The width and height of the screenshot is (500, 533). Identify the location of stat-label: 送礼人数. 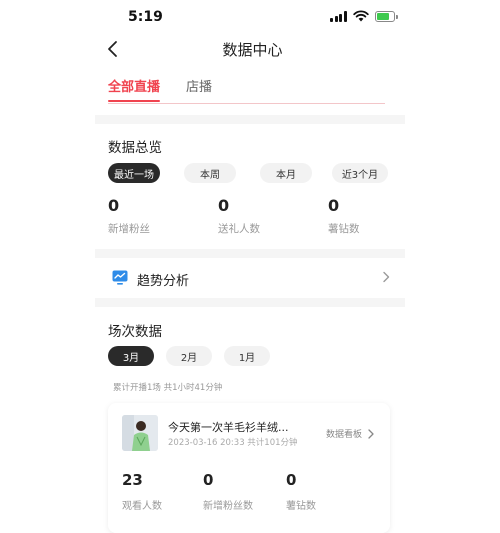
(239, 229).